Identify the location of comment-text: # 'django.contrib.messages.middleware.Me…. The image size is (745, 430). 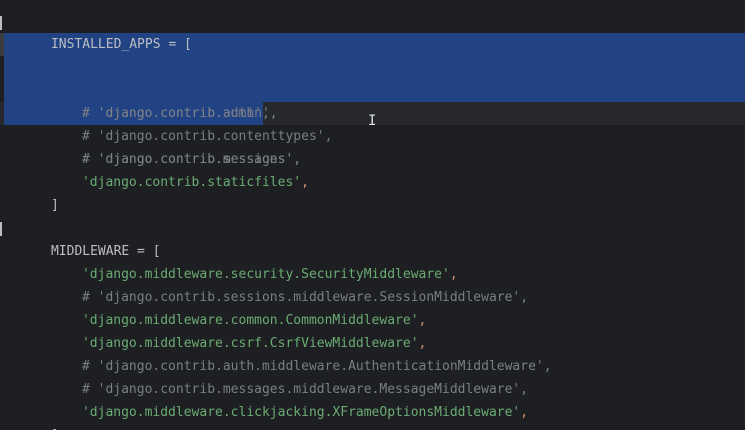
(305, 389).